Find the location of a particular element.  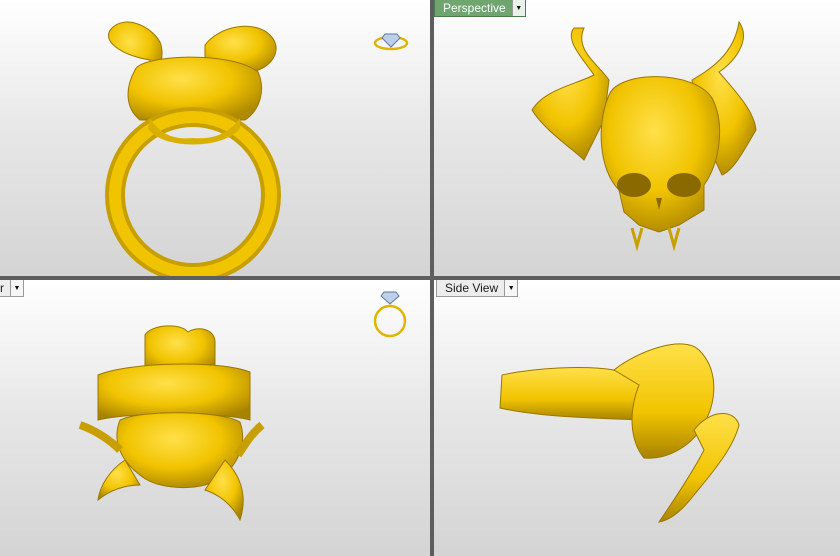

ring-top-model is located at coordinates (171, 423).